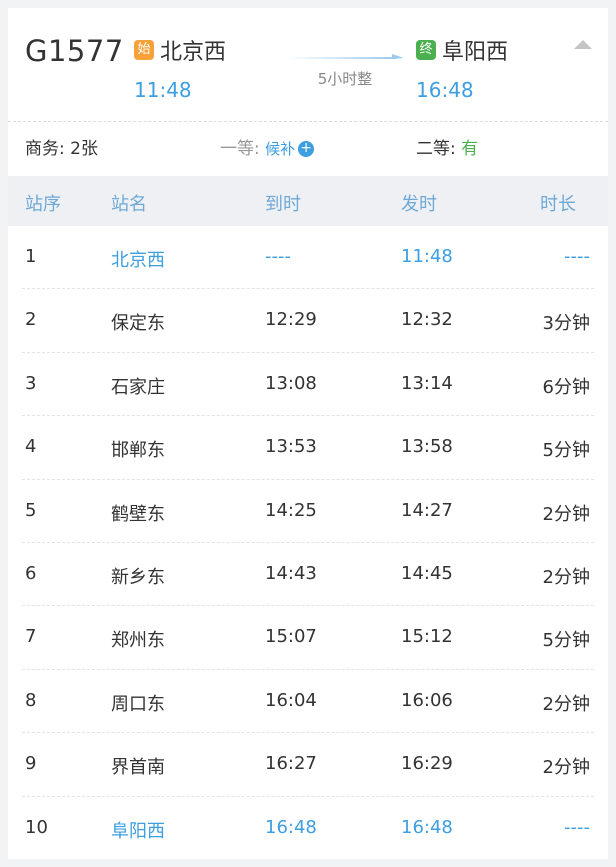  I want to click on cell-station: 郑州东, so click(138, 641).